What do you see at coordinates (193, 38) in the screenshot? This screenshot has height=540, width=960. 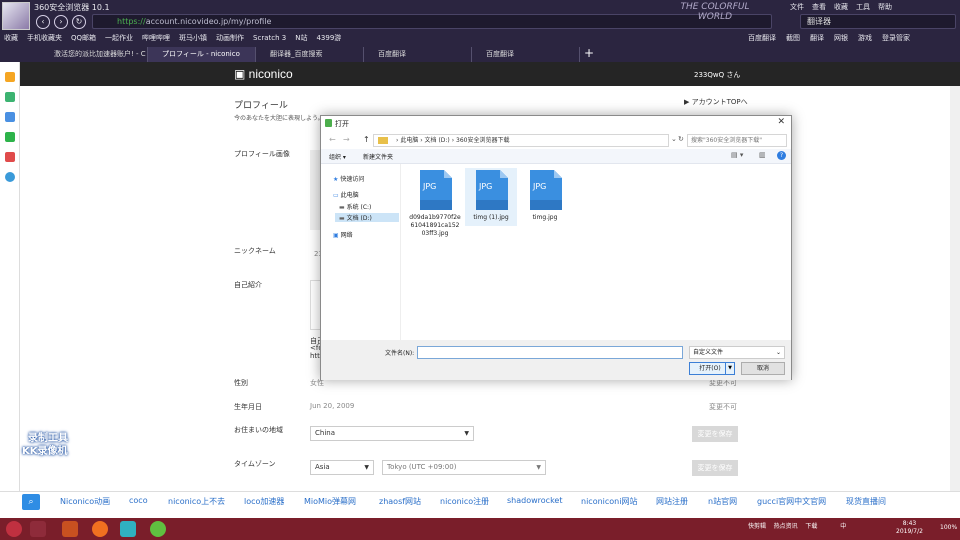 I see `bookmark-5: 斑马小镇` at bounding box center [193, 38].